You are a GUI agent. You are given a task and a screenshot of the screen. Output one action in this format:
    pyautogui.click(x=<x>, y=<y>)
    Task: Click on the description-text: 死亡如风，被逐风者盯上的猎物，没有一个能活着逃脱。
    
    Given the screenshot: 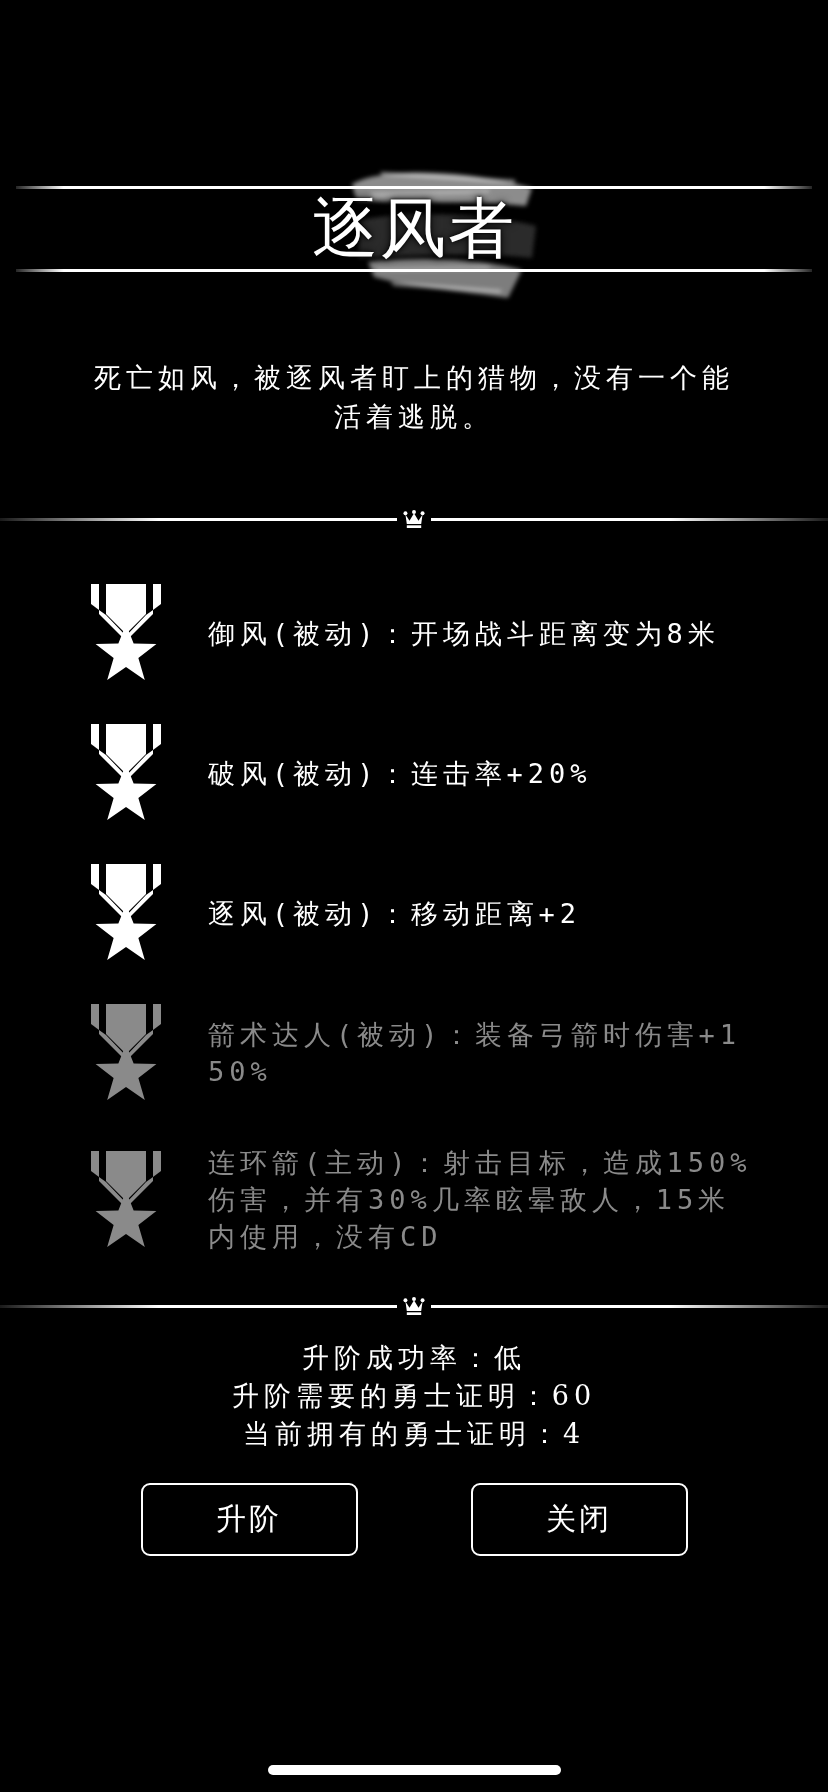 What is the action you would take?
    pyautogui.click(x=414, y=397)
    